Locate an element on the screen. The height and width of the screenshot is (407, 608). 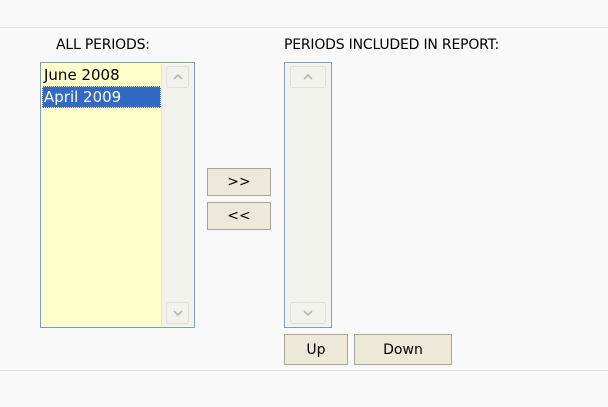
all-periods-scroll-up-button is located at coordinates (177, 77).